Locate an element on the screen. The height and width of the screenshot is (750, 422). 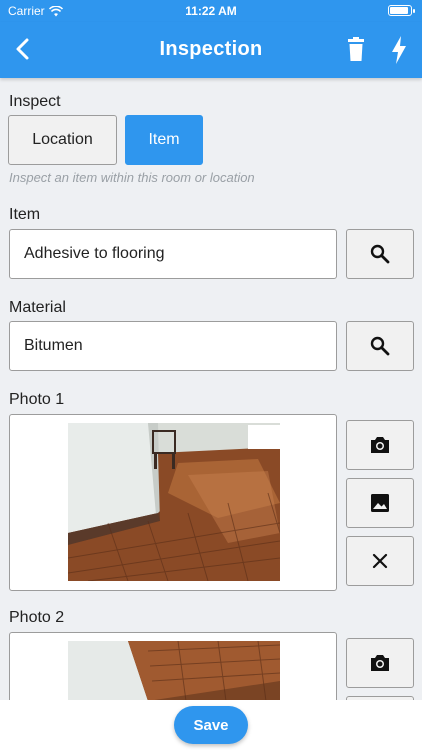
photo-1-gallery-button is located at coordinates (380, 503).